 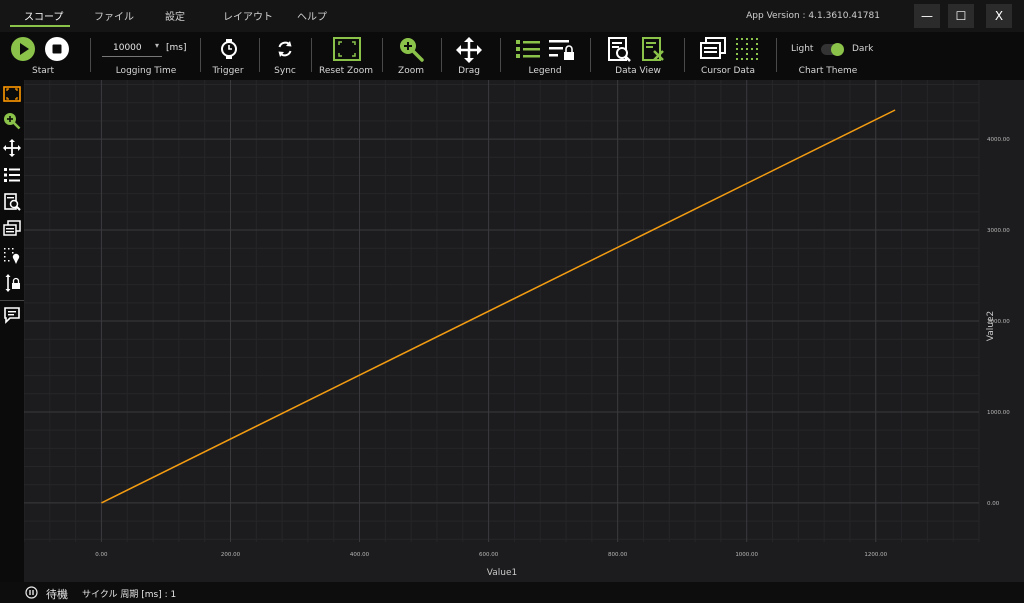 I want to click on comment-icon, so click(x=12, y=315).